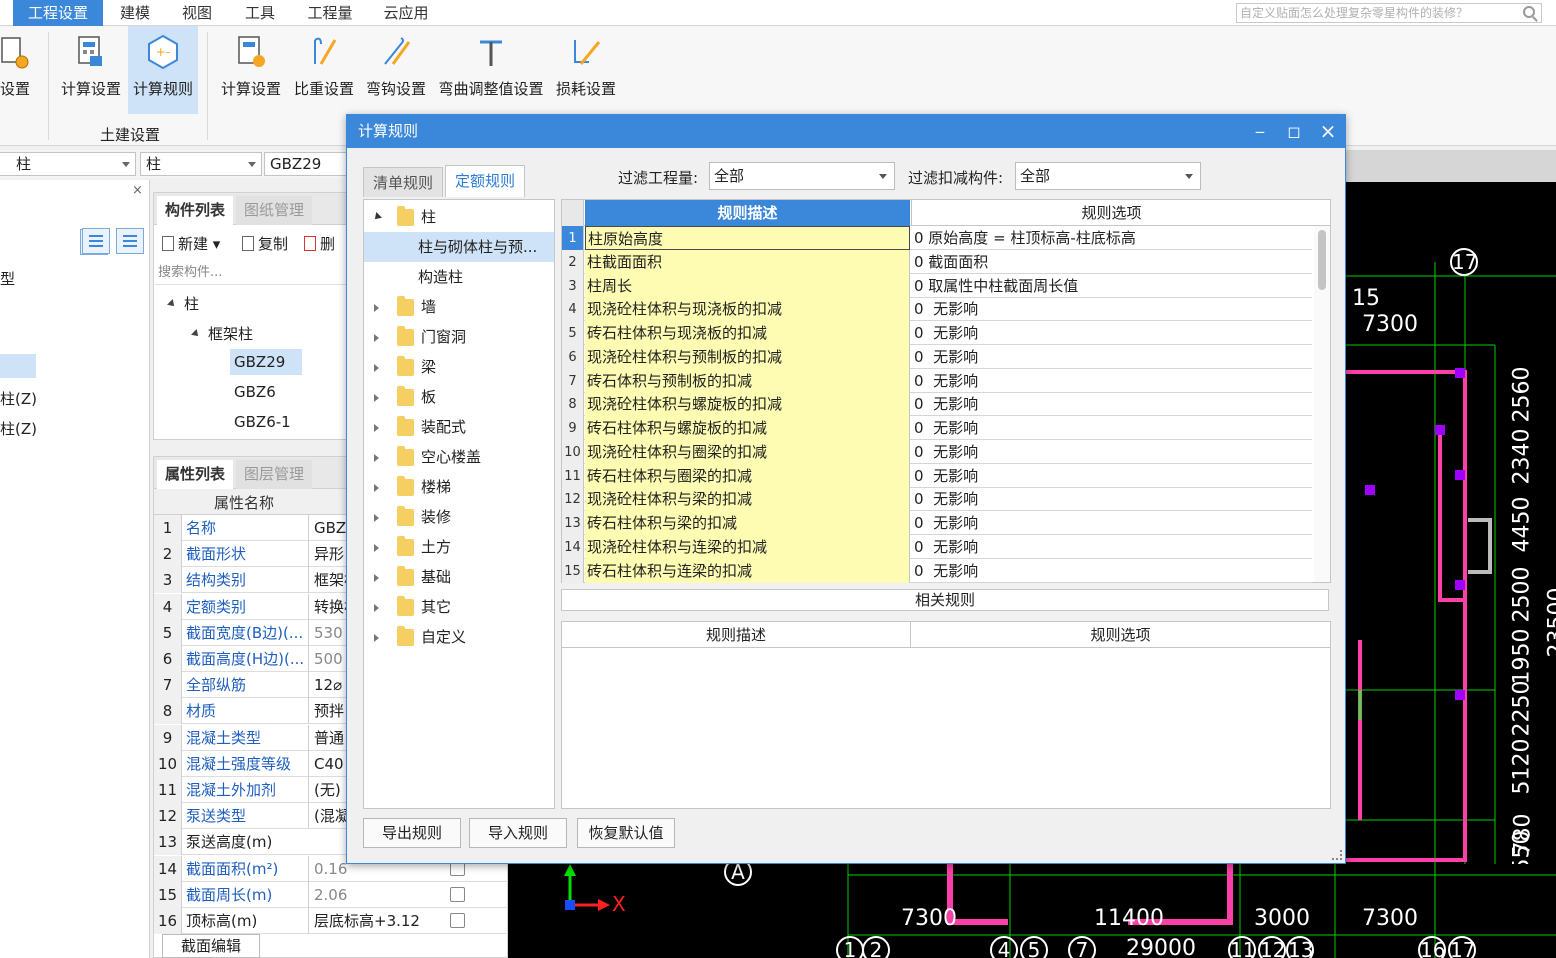  I want to click on rule-row: 2 柱截面面积 0 截面面积, so click(937, 261).